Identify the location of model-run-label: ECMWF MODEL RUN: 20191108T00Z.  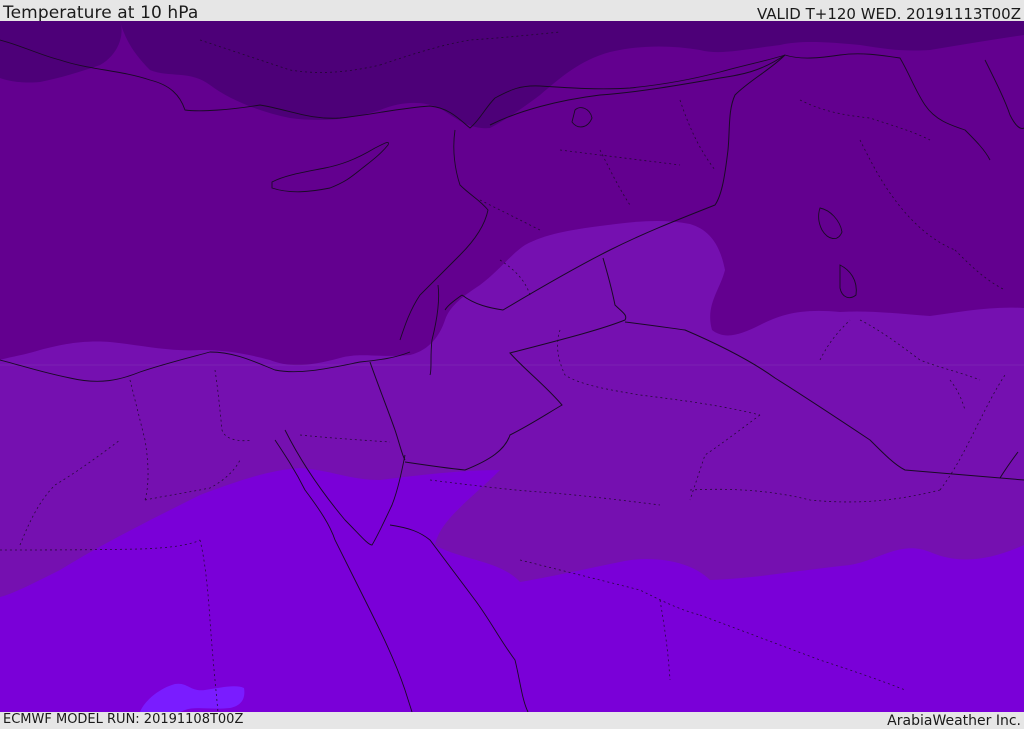
(123, 719).